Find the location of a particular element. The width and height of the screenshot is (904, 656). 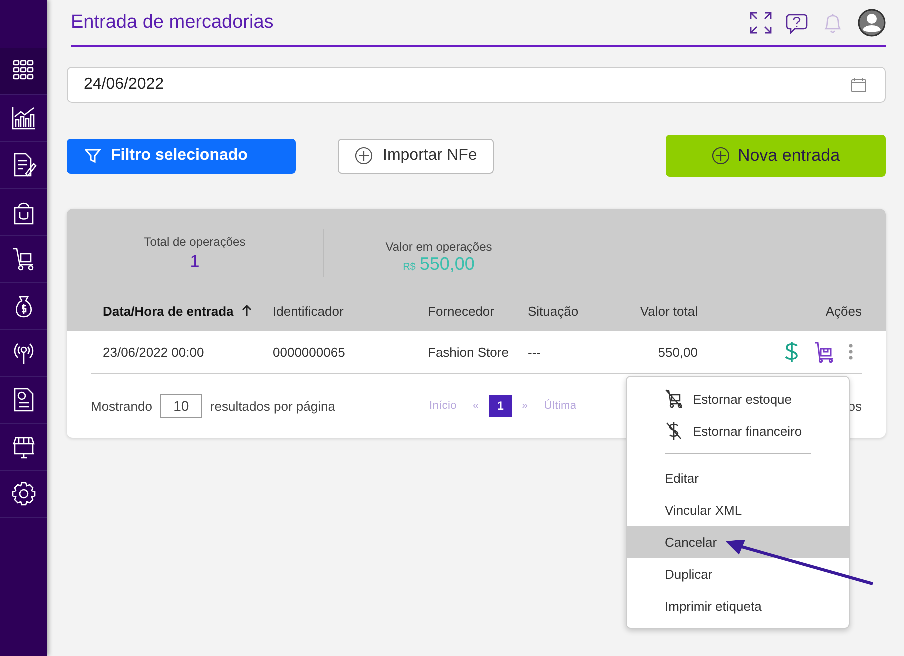

menu-item: Imprimir etiqueta is located at coordinates (738, 606).